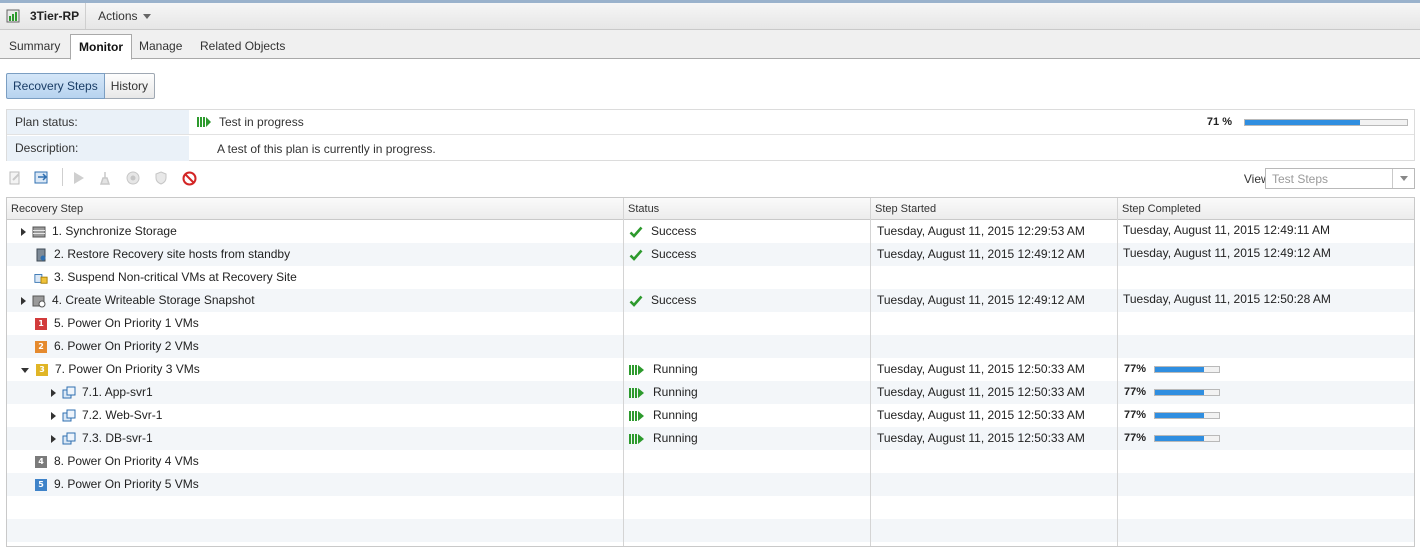 This screenshot has height=547, width=1420. Describe the element at coordinates (41, 278) in the screenshot. I see `suspend-icon` at that location.